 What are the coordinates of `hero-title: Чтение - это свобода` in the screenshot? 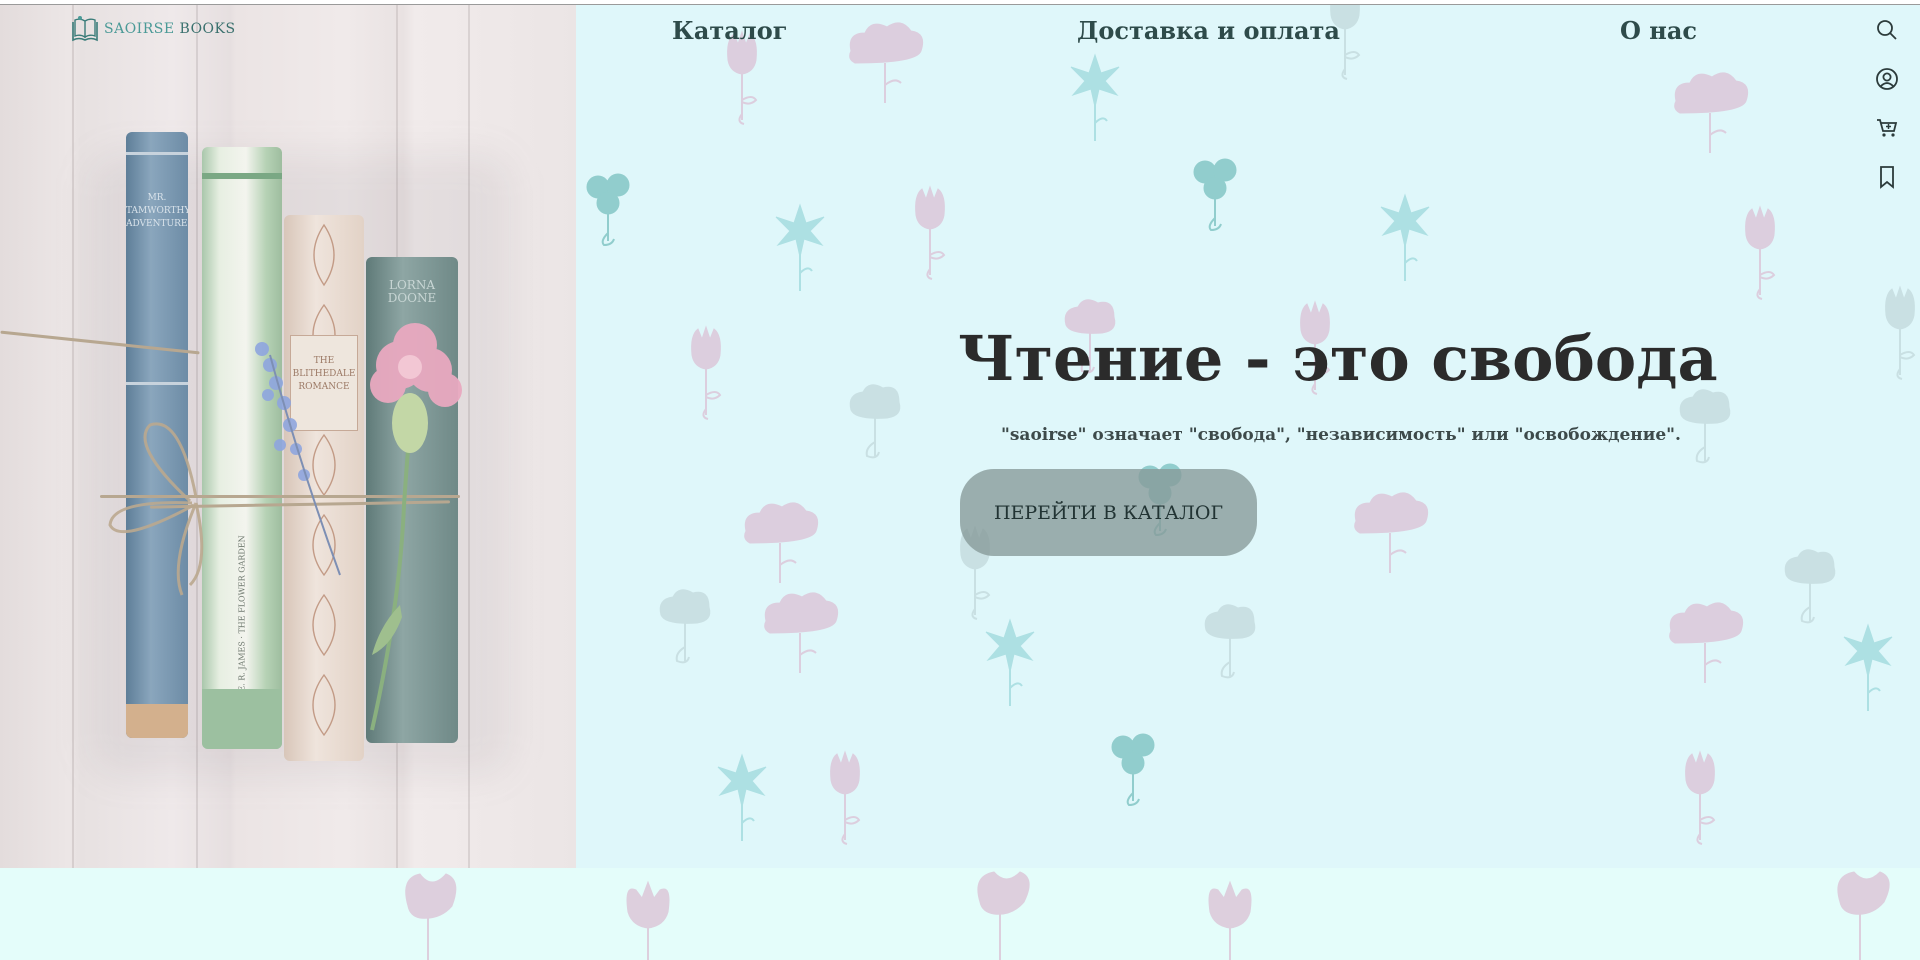 It's located at (1338, 358).